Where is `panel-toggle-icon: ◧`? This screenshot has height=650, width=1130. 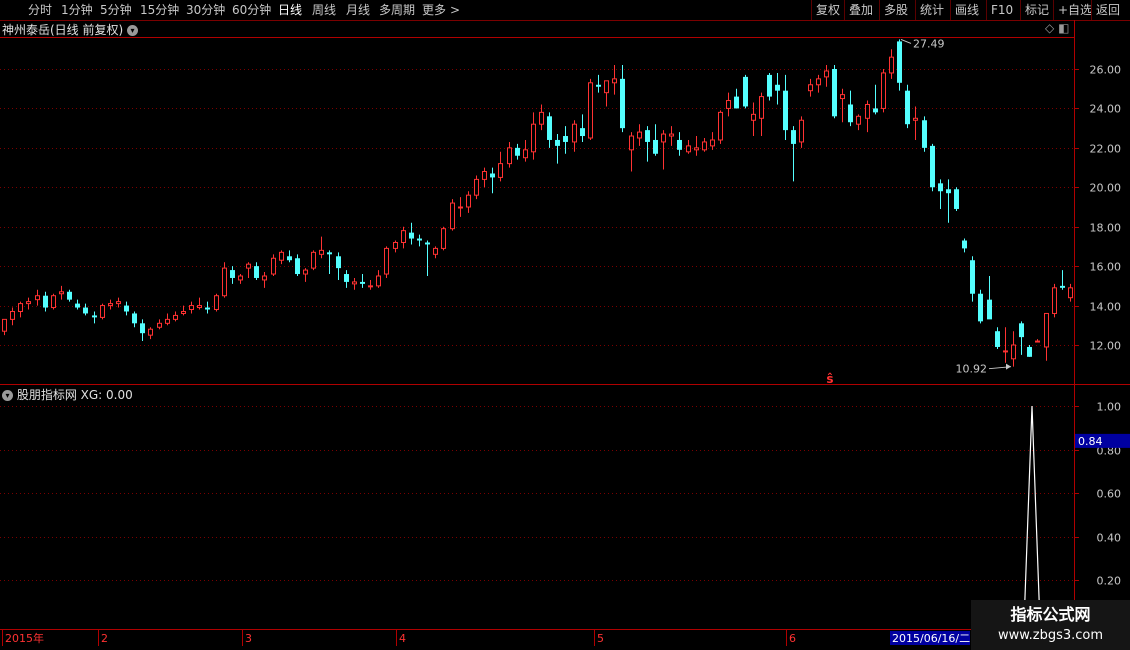 panel-toggle-icon: ◧ is located at coordinates (1063, 28).